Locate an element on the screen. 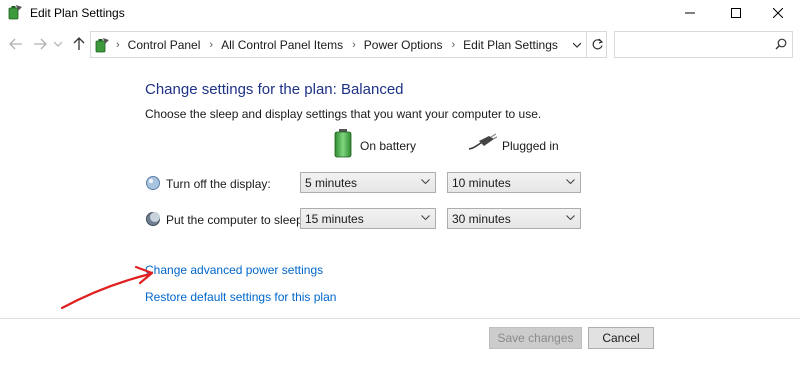  control-panel-icon is located at coordinates (102, 45).